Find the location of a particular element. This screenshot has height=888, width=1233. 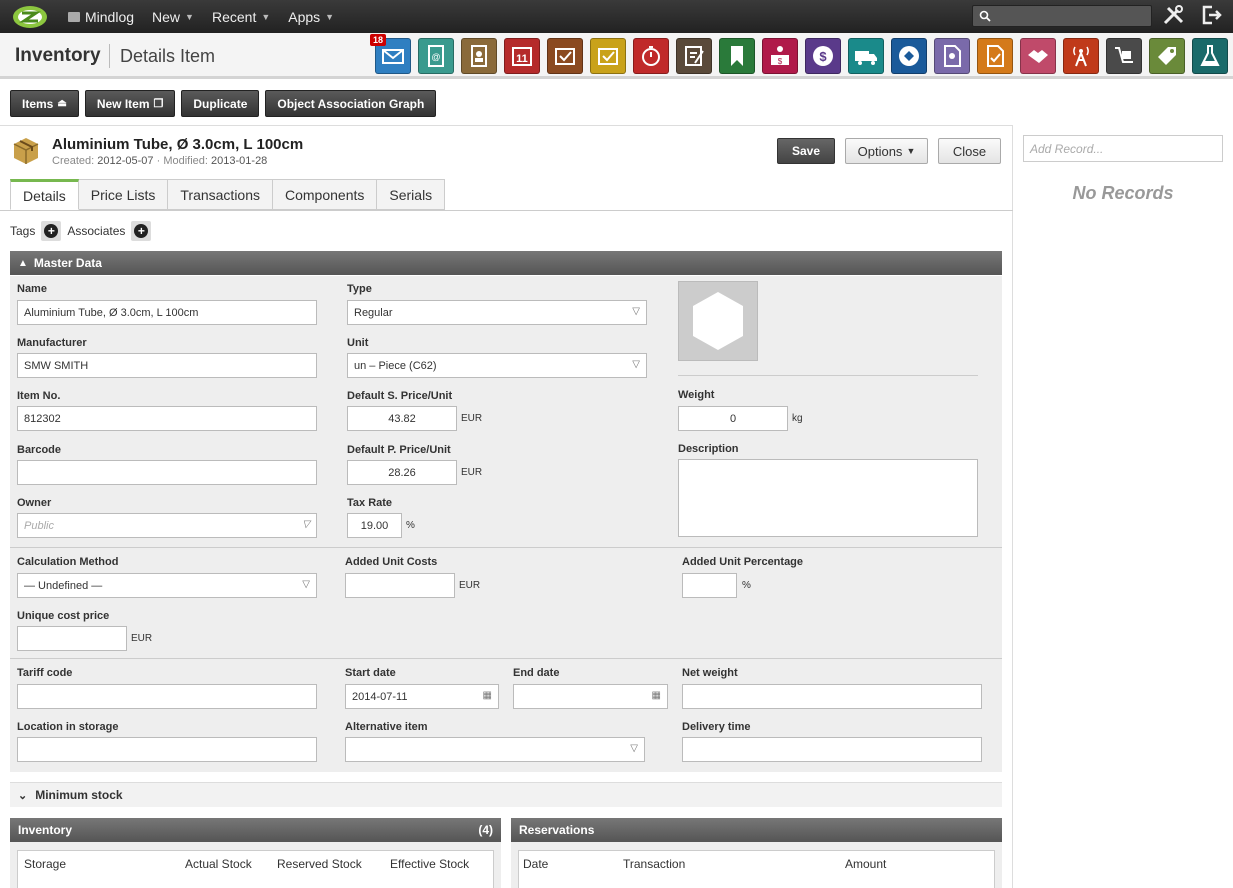

nav-apps-label: Apps is located at coordinates (304, 16).